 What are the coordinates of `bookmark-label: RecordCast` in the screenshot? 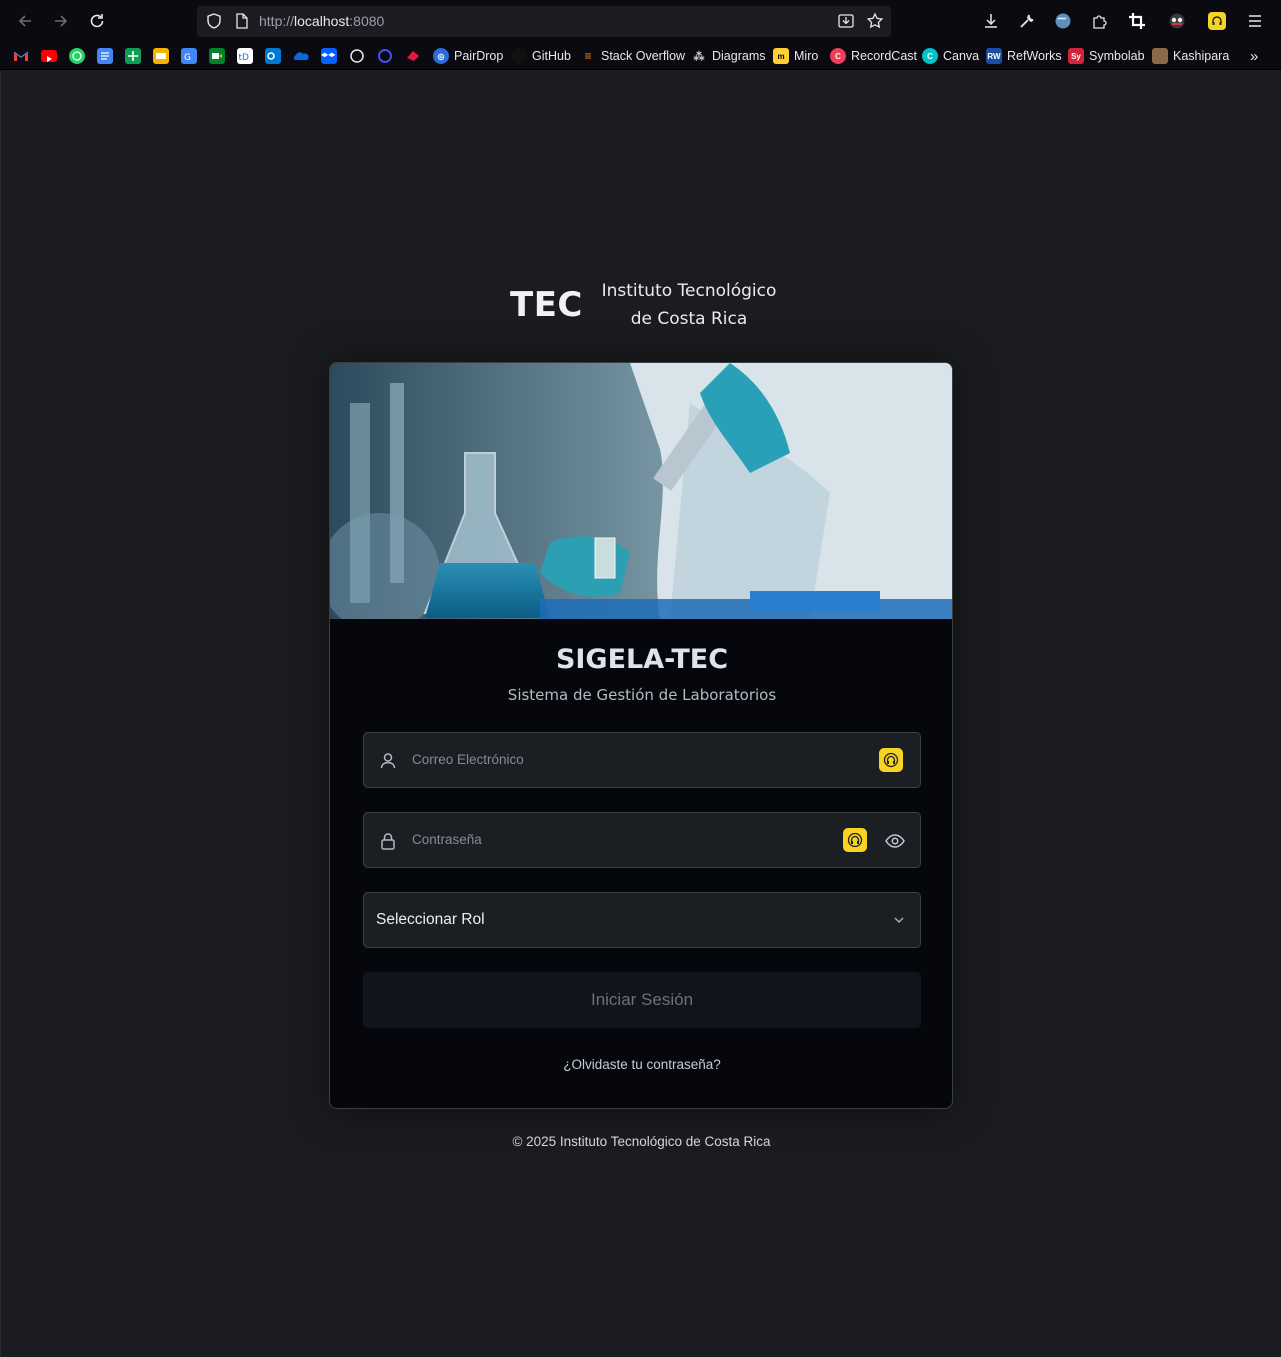 It's located at (884, 56).